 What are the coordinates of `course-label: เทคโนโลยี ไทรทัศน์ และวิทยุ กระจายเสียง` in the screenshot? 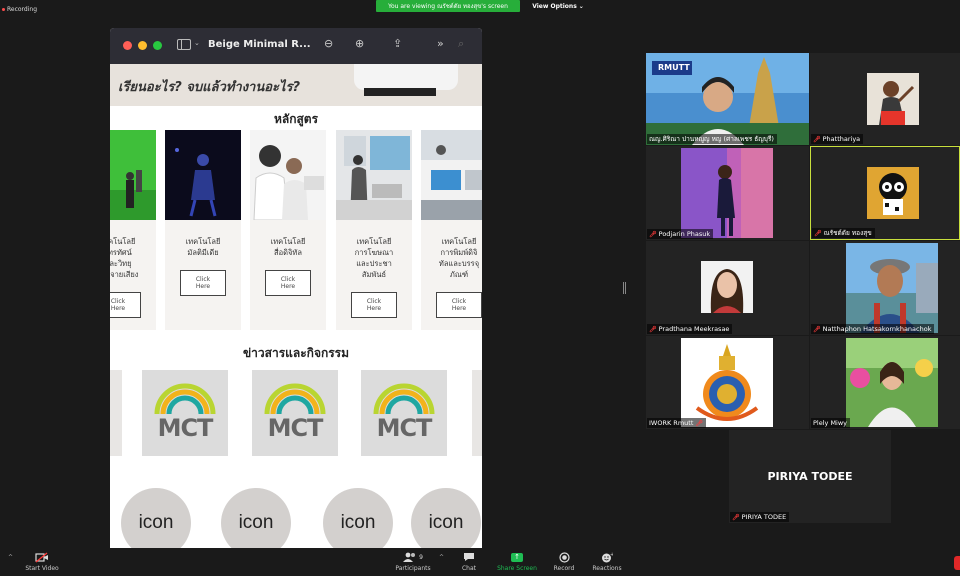 It's located at (124, 258).